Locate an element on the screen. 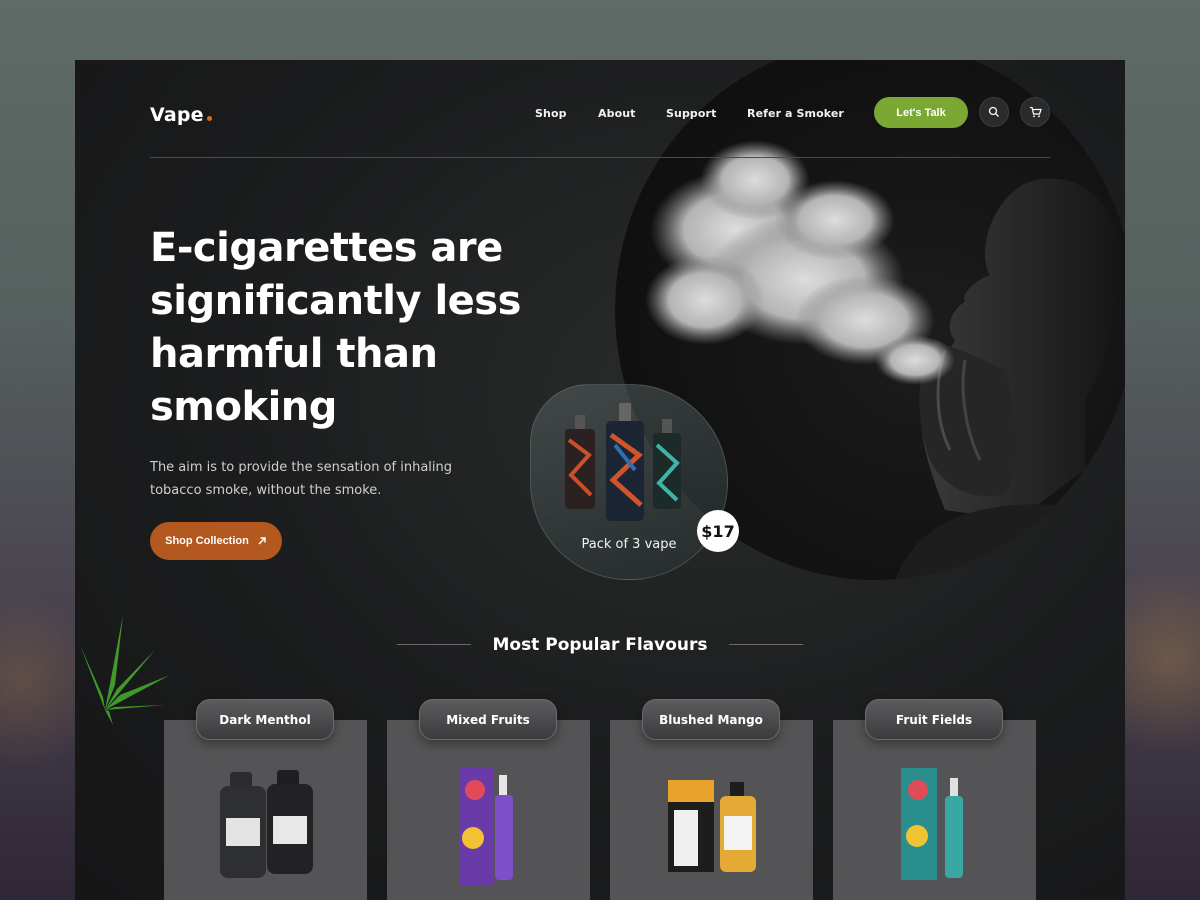  lets-talk-button: Let's Talk is located at coordinates (921, 112).